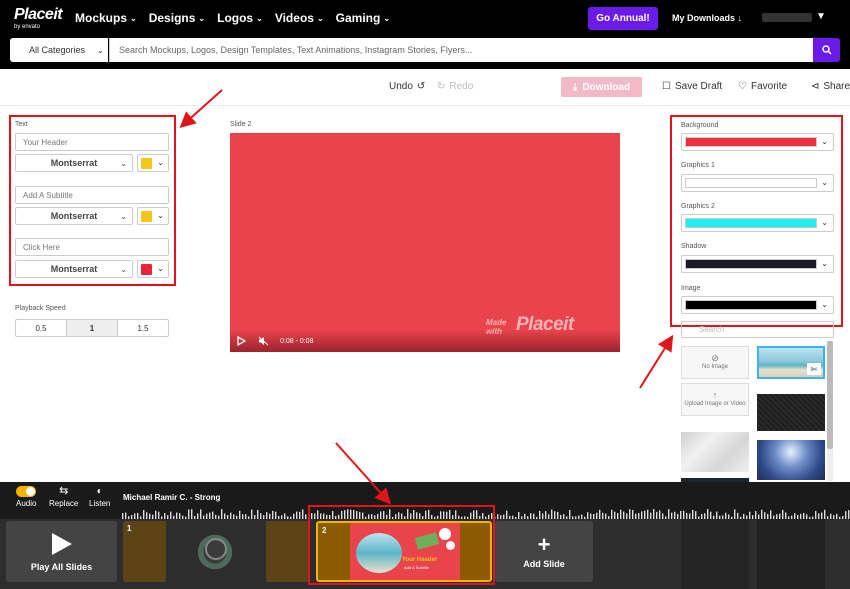  Describe the element at coordinates (101, 18) in the screenshot. I see `nav-label: Mockups` at that location.